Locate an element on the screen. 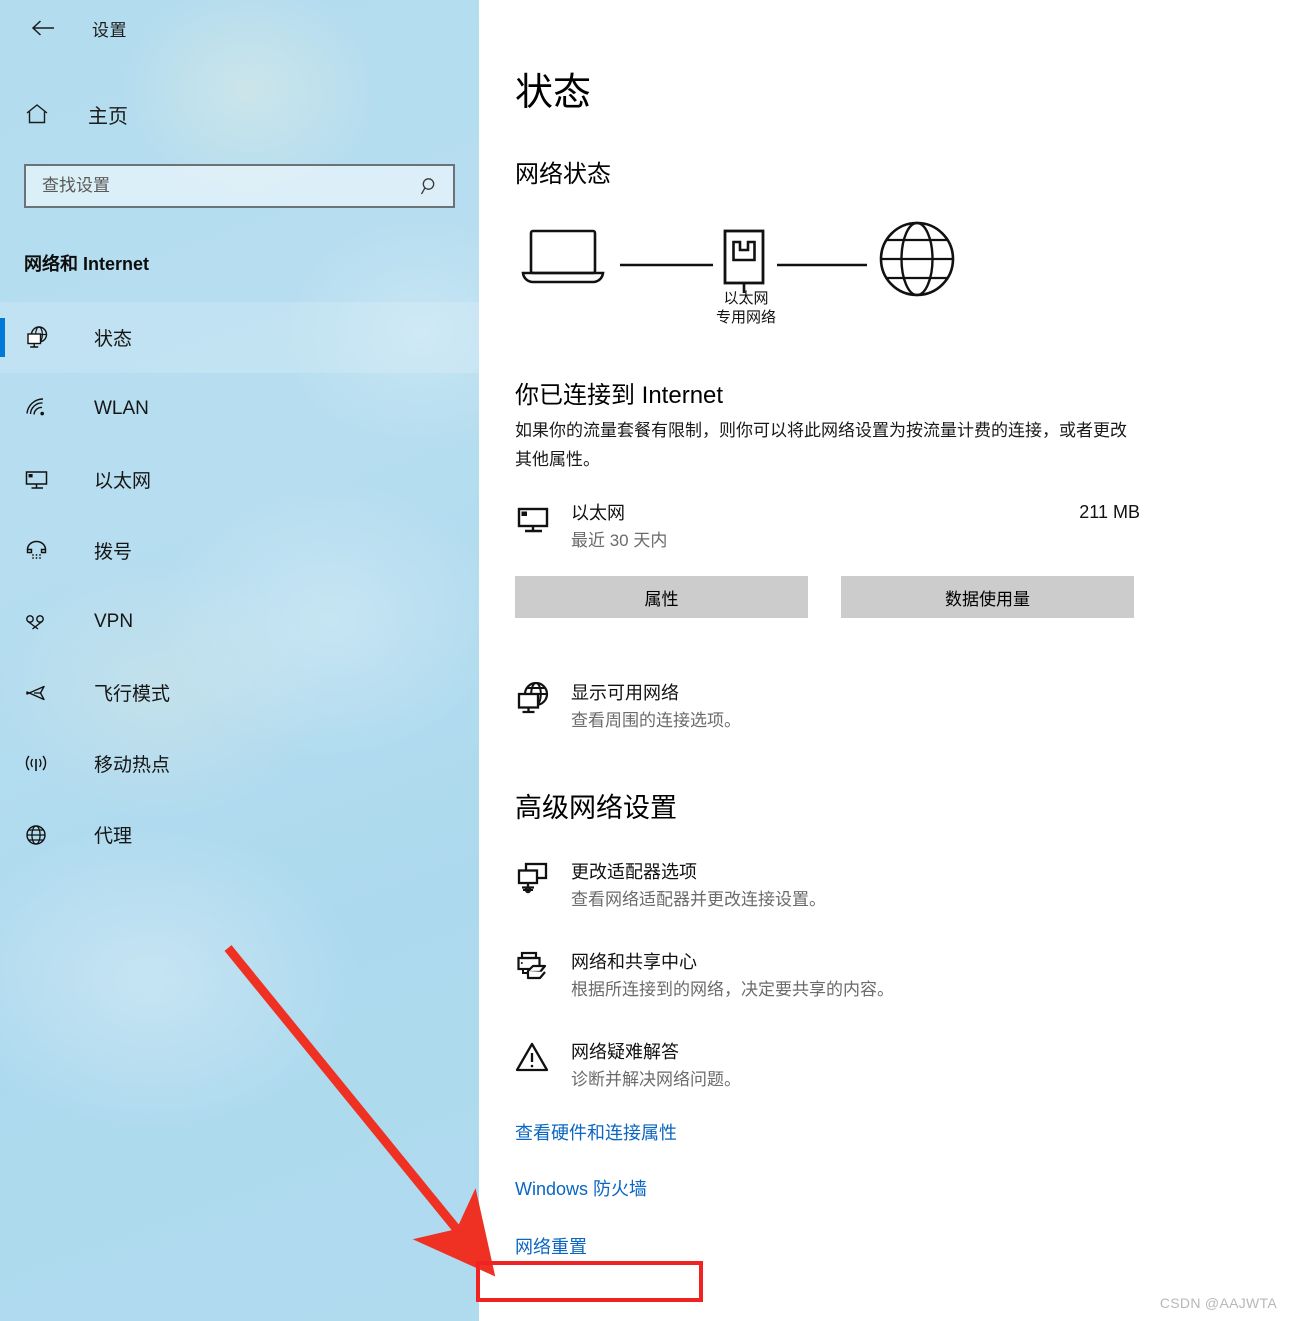 This screenshot has width=1289, height=1321. sidebar-item-label: 飞行模式 is located at coordinates (132, 694).